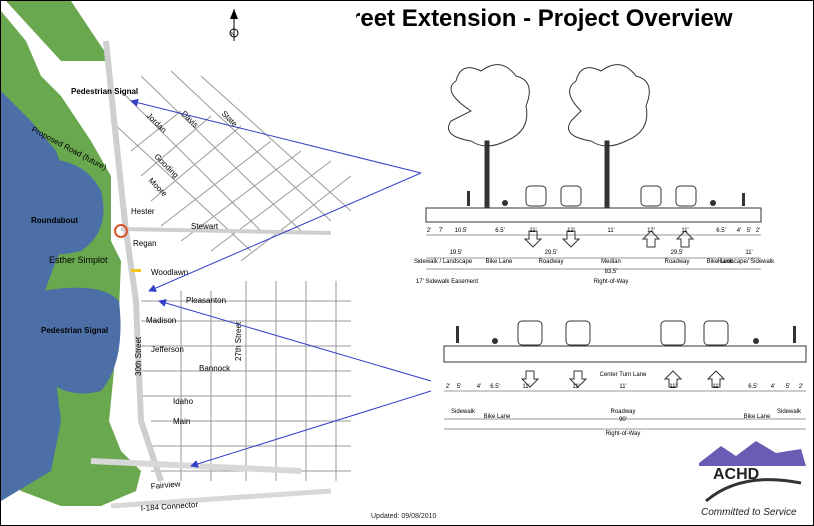 This screenshot has width=814, height=526. I want to click on dimension-label: 19.5', so click(456, 253).